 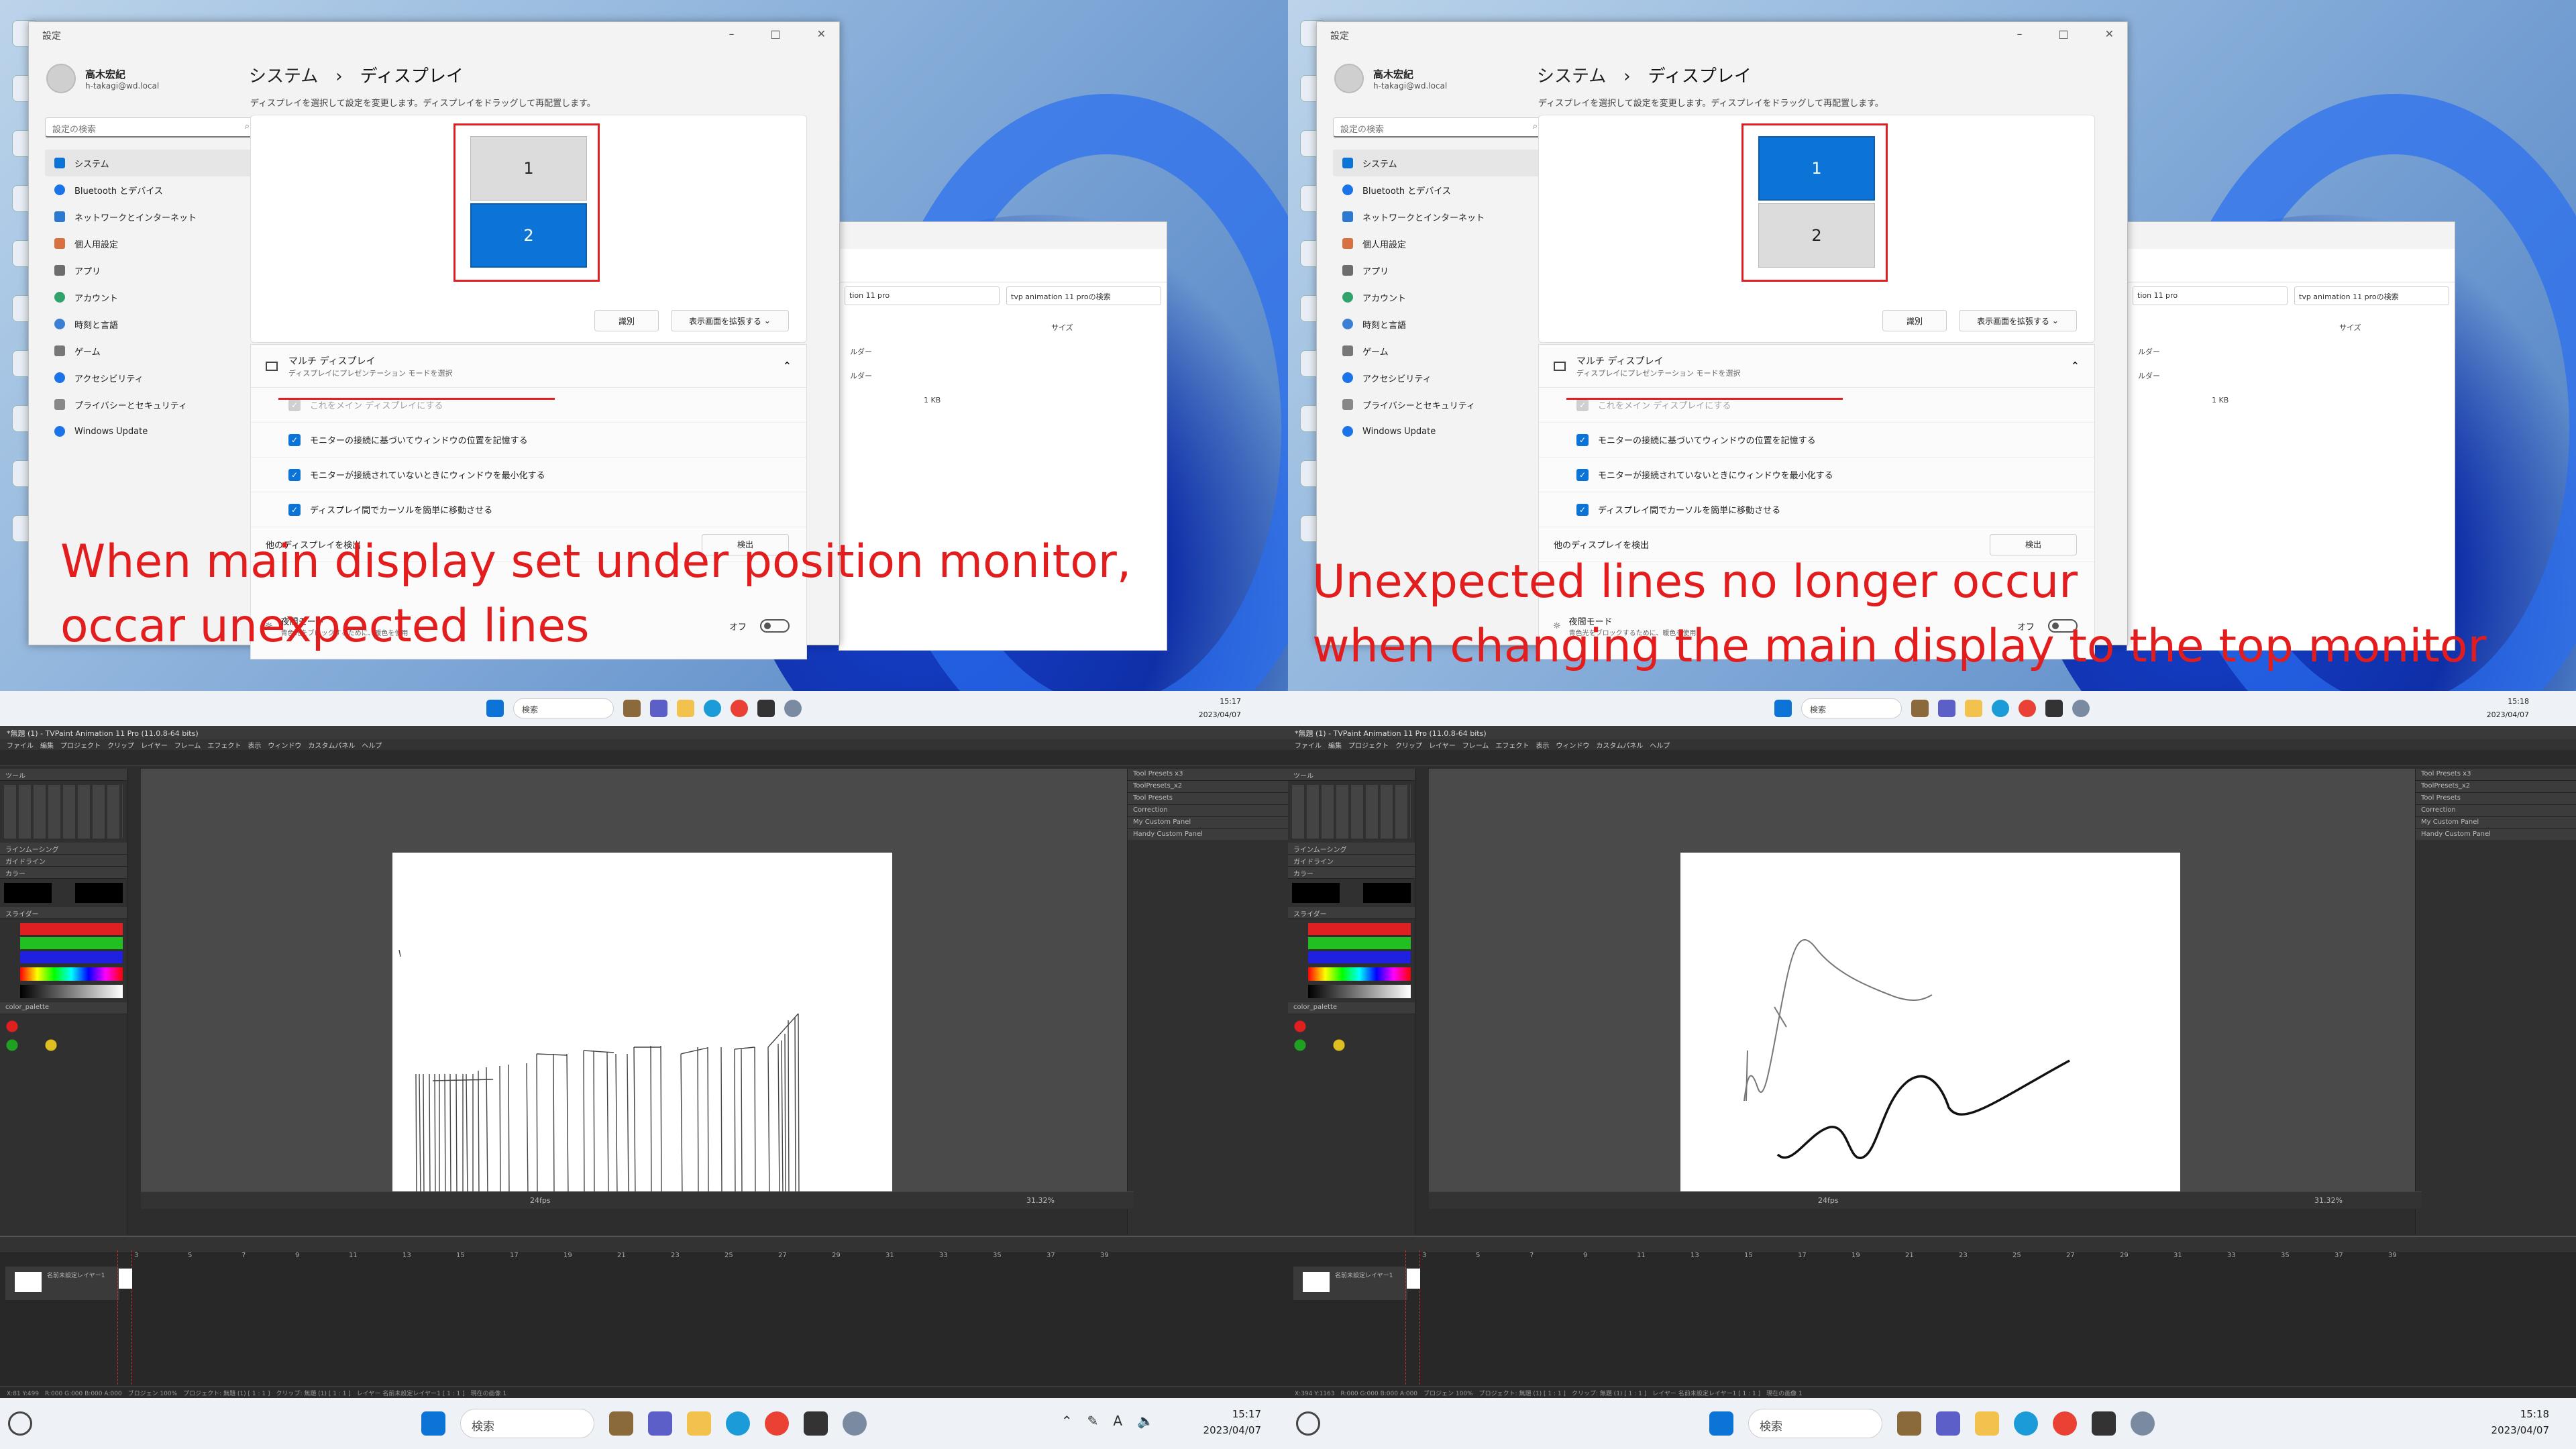 What do you see at coordinates (1439, 127) in the screenshot?
I see `settings-search-input: 設定の検索 ⌕` at bounding box center [1439, 127].